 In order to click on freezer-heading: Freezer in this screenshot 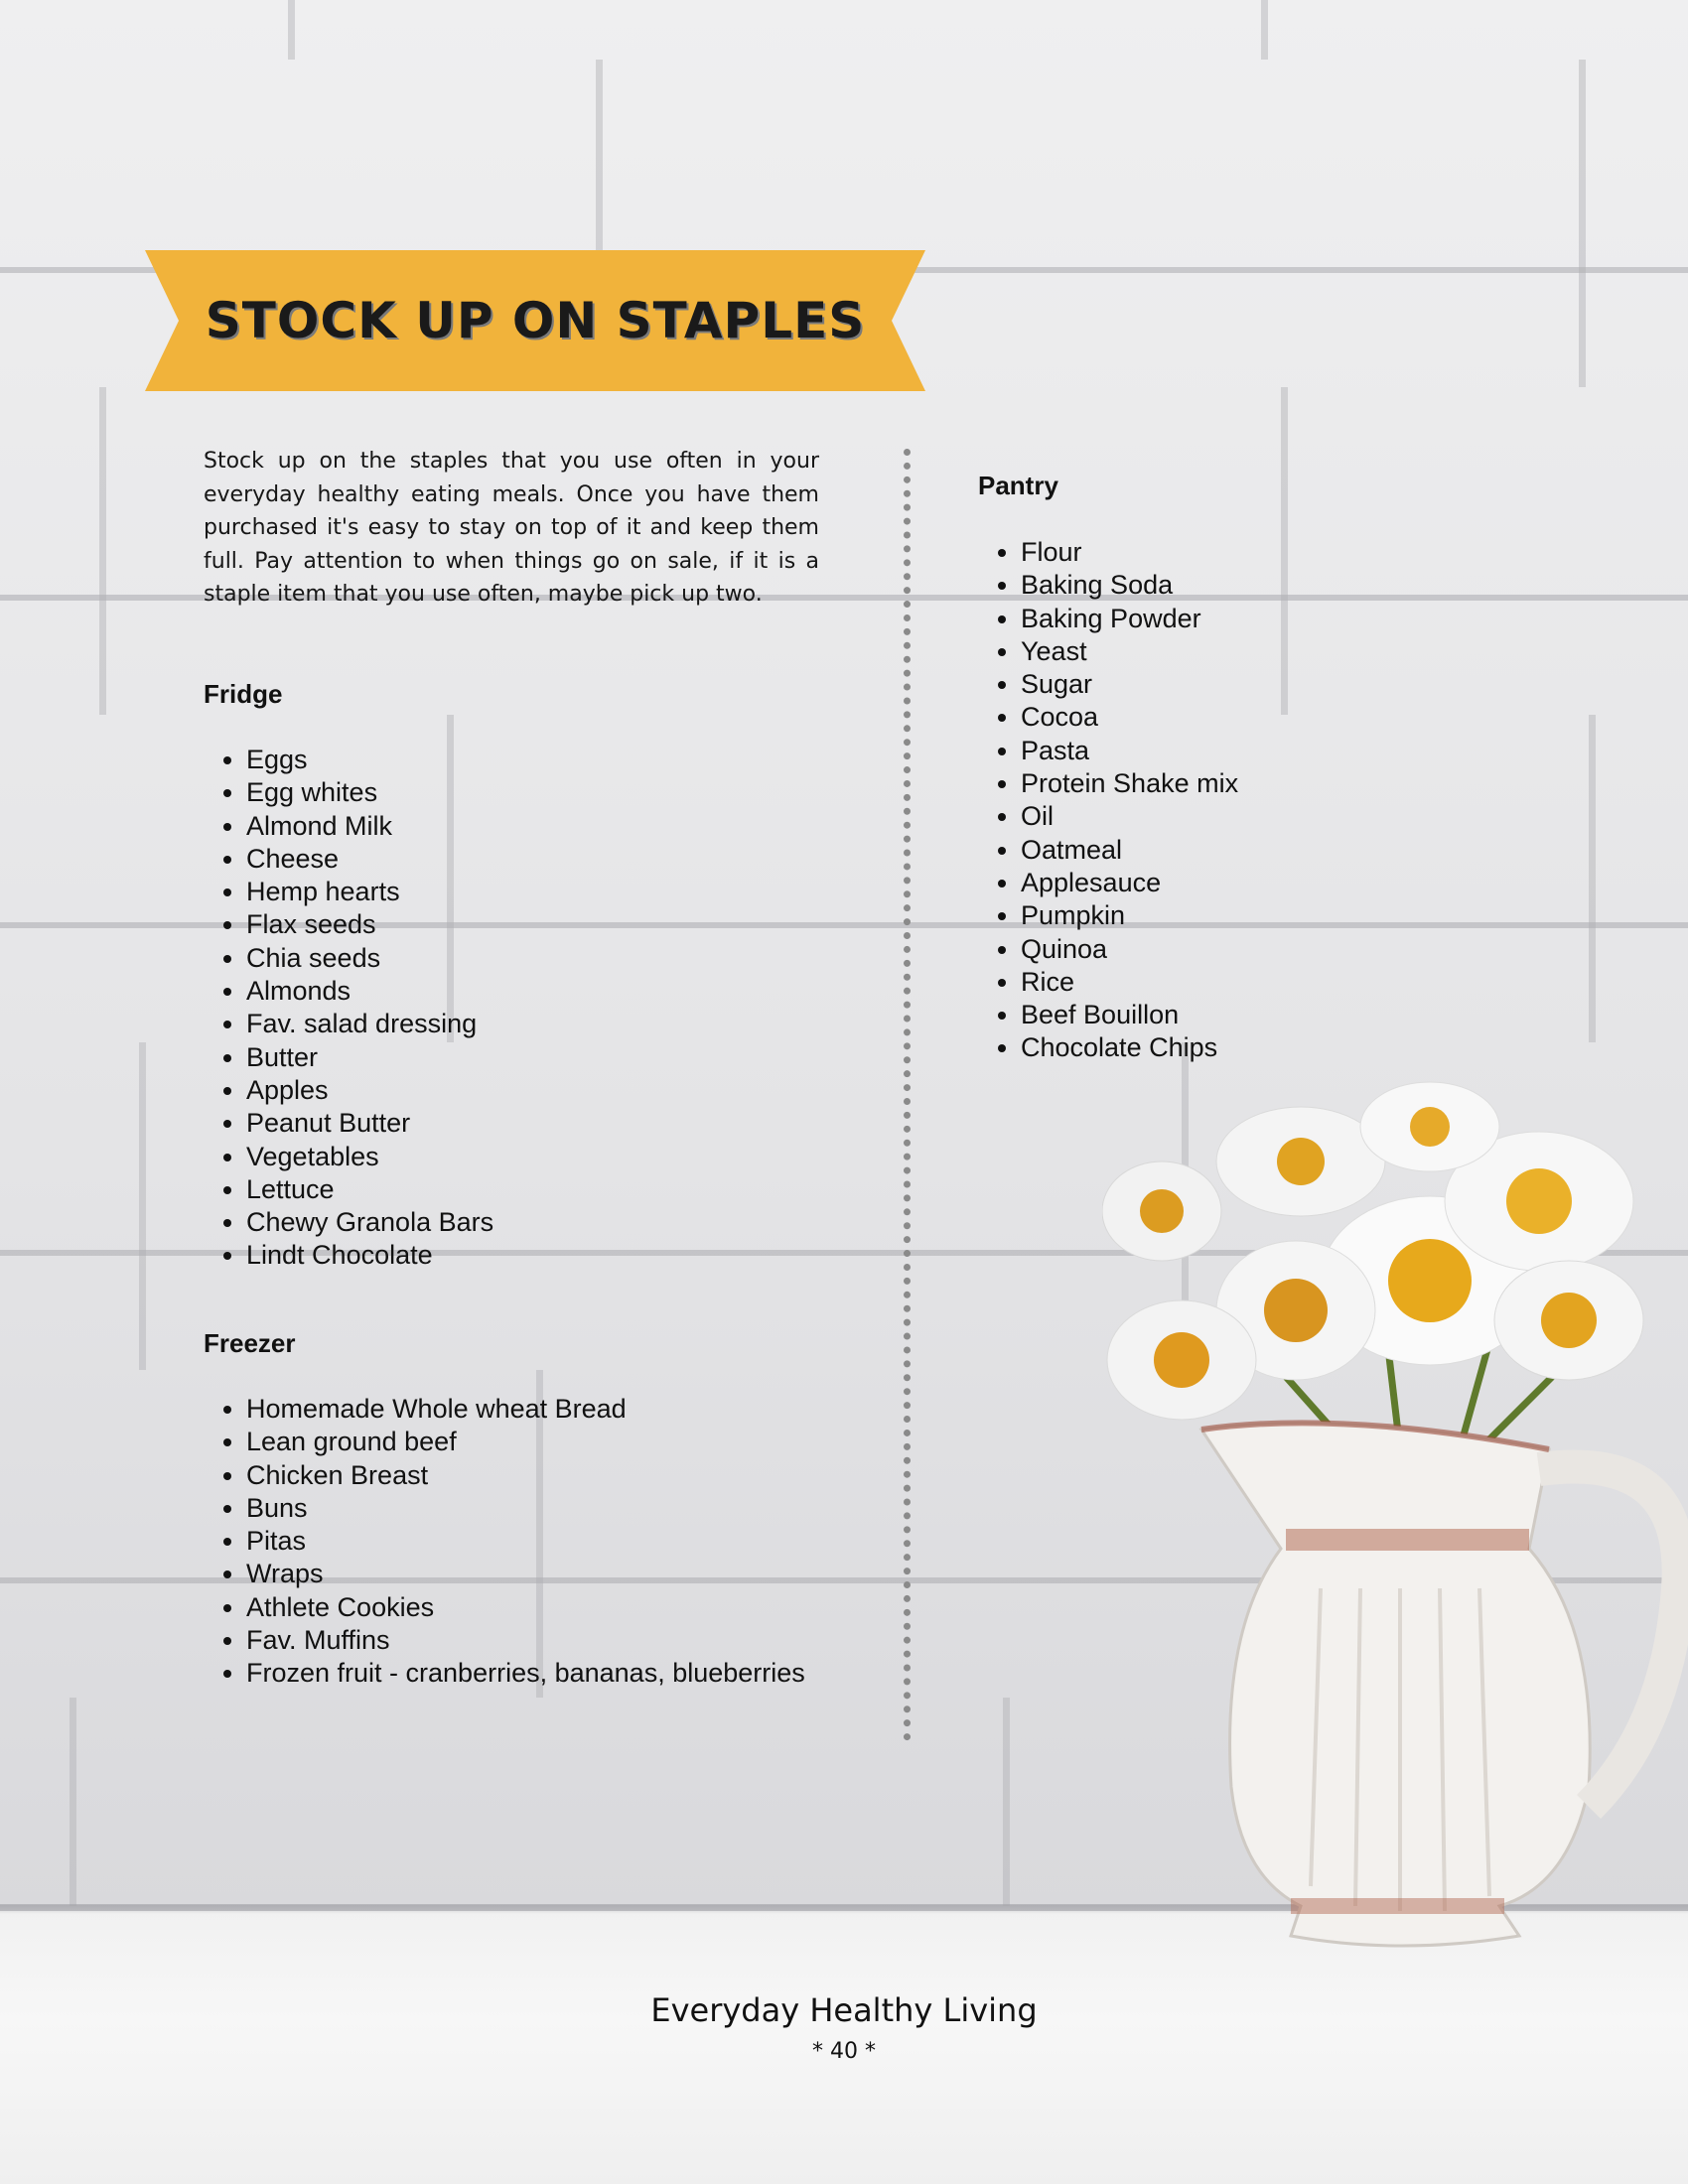, I will do `click(250, 1343)`.